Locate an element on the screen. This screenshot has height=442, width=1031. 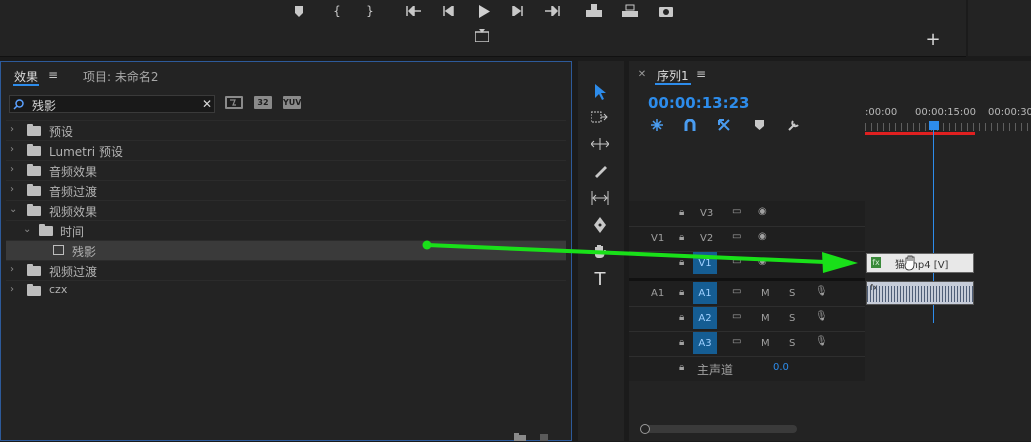
drag-arrow is located at coordinates (640, 256).